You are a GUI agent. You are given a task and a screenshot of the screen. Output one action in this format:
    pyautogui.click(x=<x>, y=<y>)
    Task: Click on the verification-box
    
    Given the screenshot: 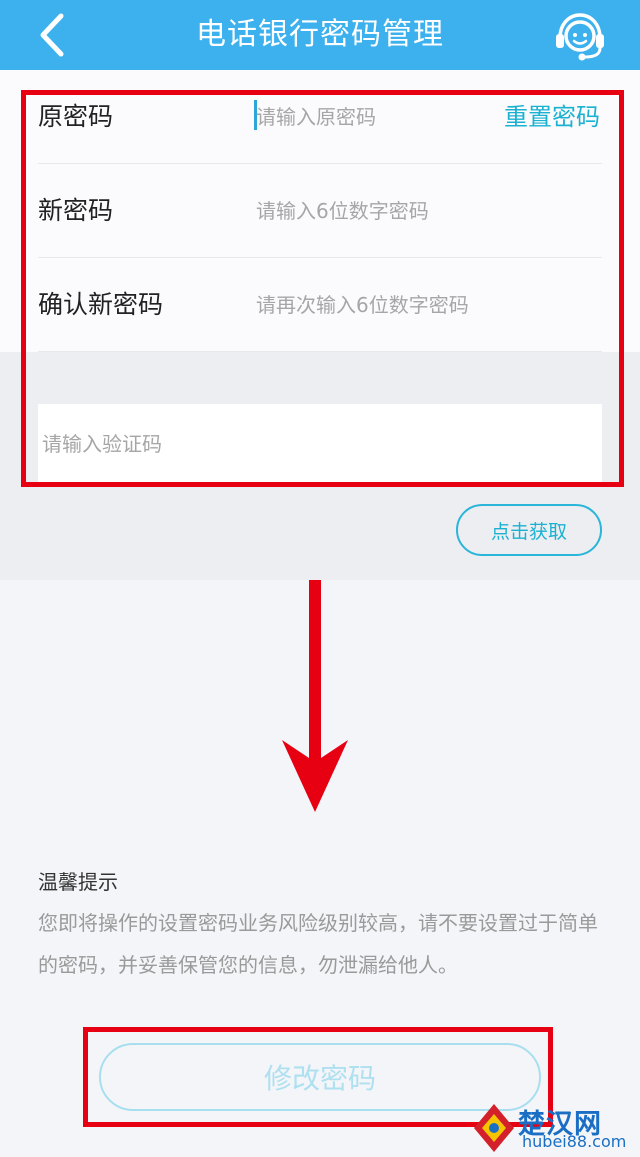 What is the action you would take?
    pyautogui.click(x=320, y=445)
    